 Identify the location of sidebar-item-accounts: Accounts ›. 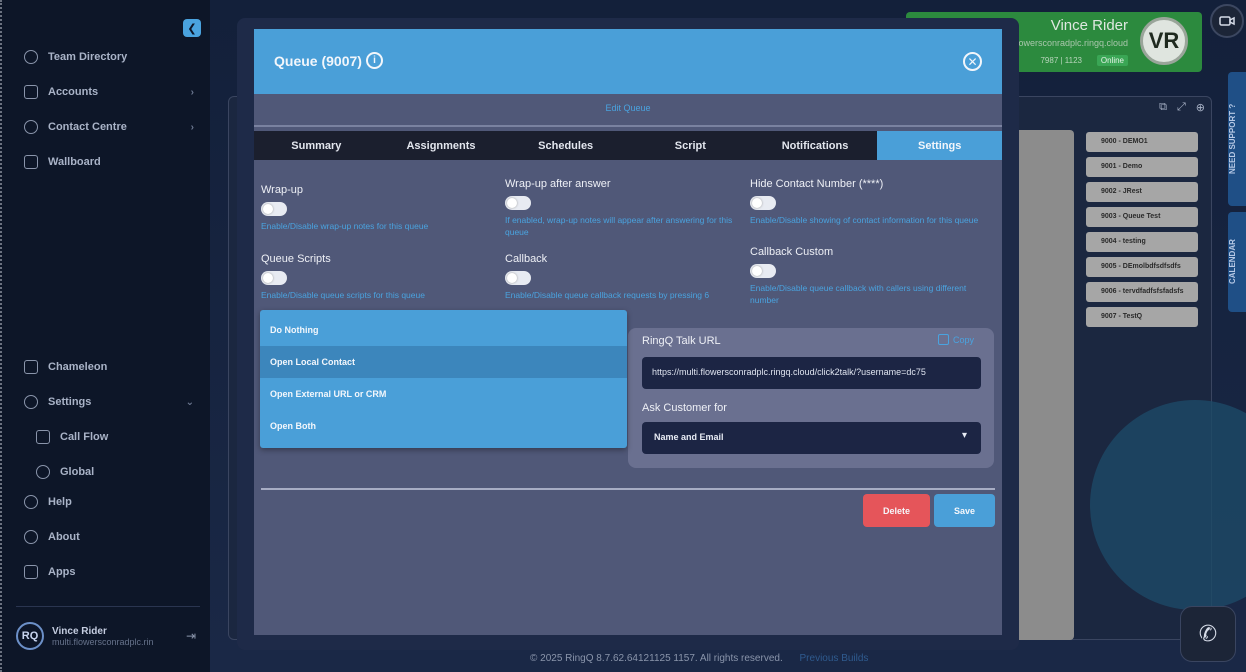
(109, 92).